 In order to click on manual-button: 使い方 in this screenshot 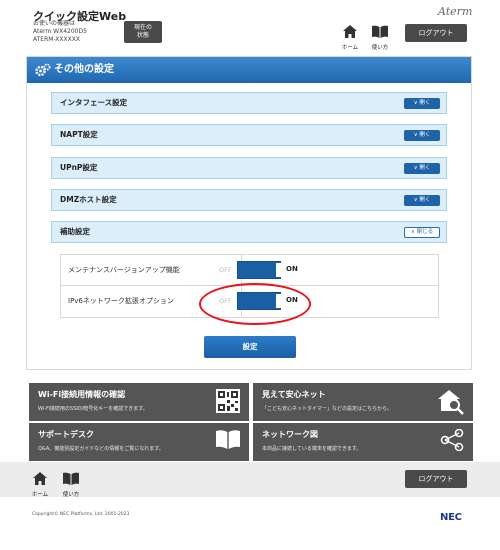, I will do `click(380, 37)`.